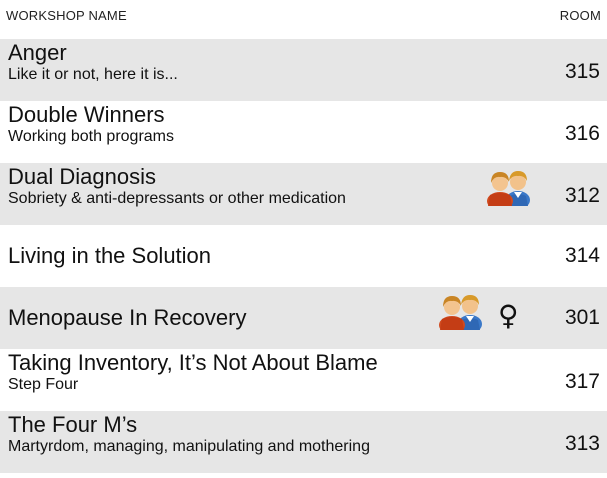  Describe the element at coordinates (582, 133) in the screenshot. I see `room-number: 316` at that location.